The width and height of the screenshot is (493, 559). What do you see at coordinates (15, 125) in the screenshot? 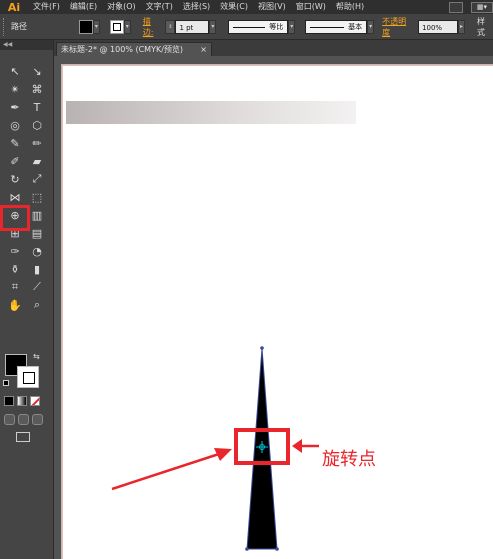
I see `spiral-tool-icon: ◎` at bounding box center [15, 125].